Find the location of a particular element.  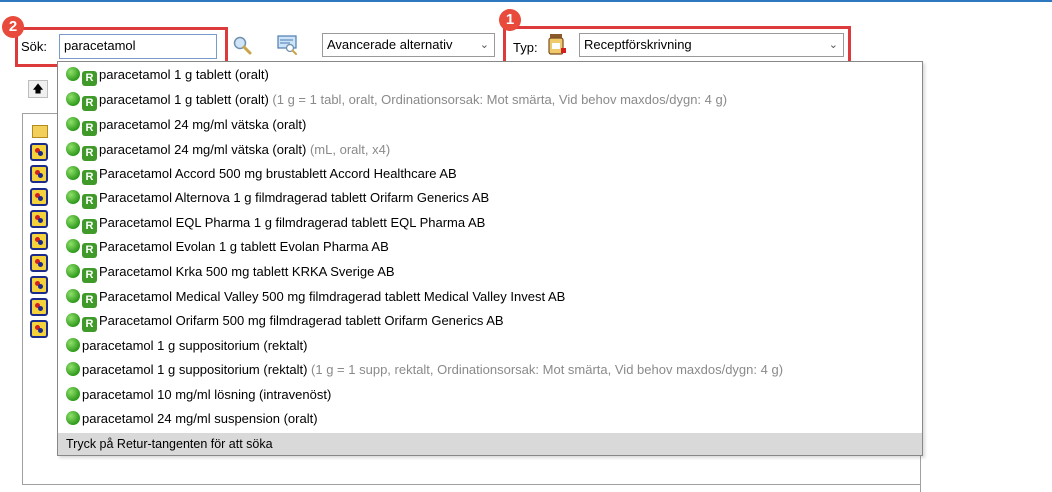

suggestion-item: Rparacetamol 1 g tablett (oralt) is located at coordinates (167, 75).